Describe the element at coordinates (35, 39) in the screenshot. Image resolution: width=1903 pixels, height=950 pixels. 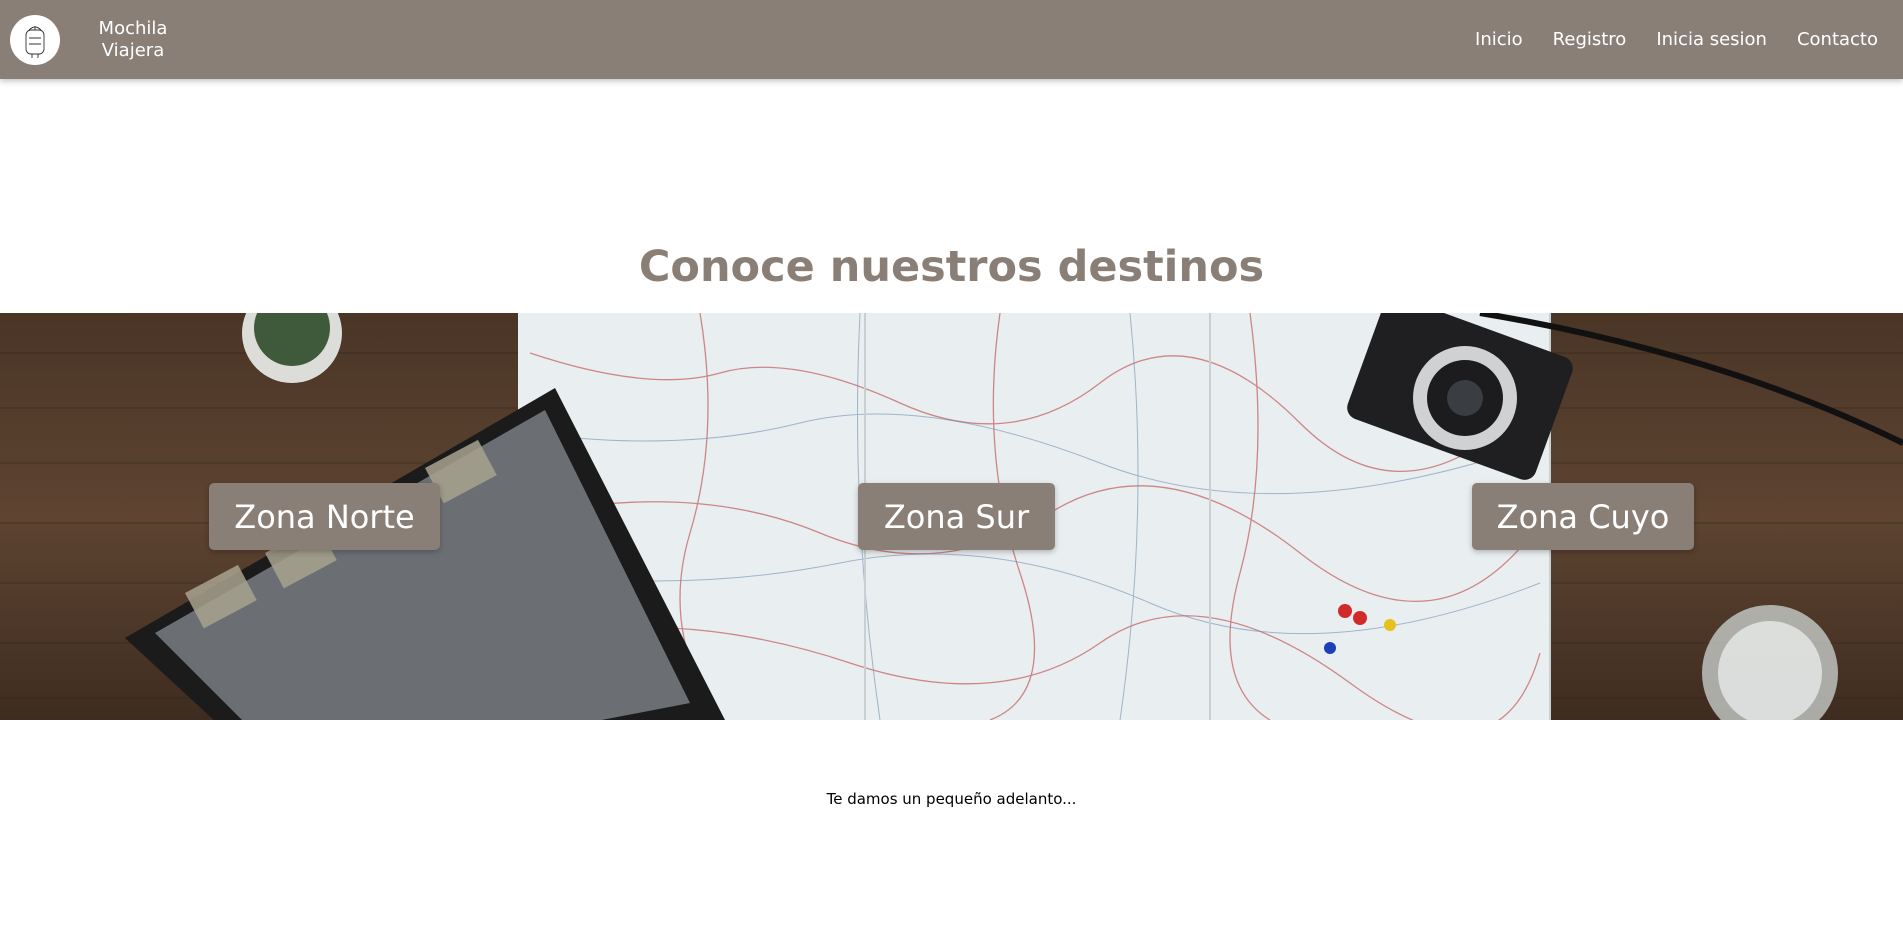
I see `backpack-sketch-icon` at that location.